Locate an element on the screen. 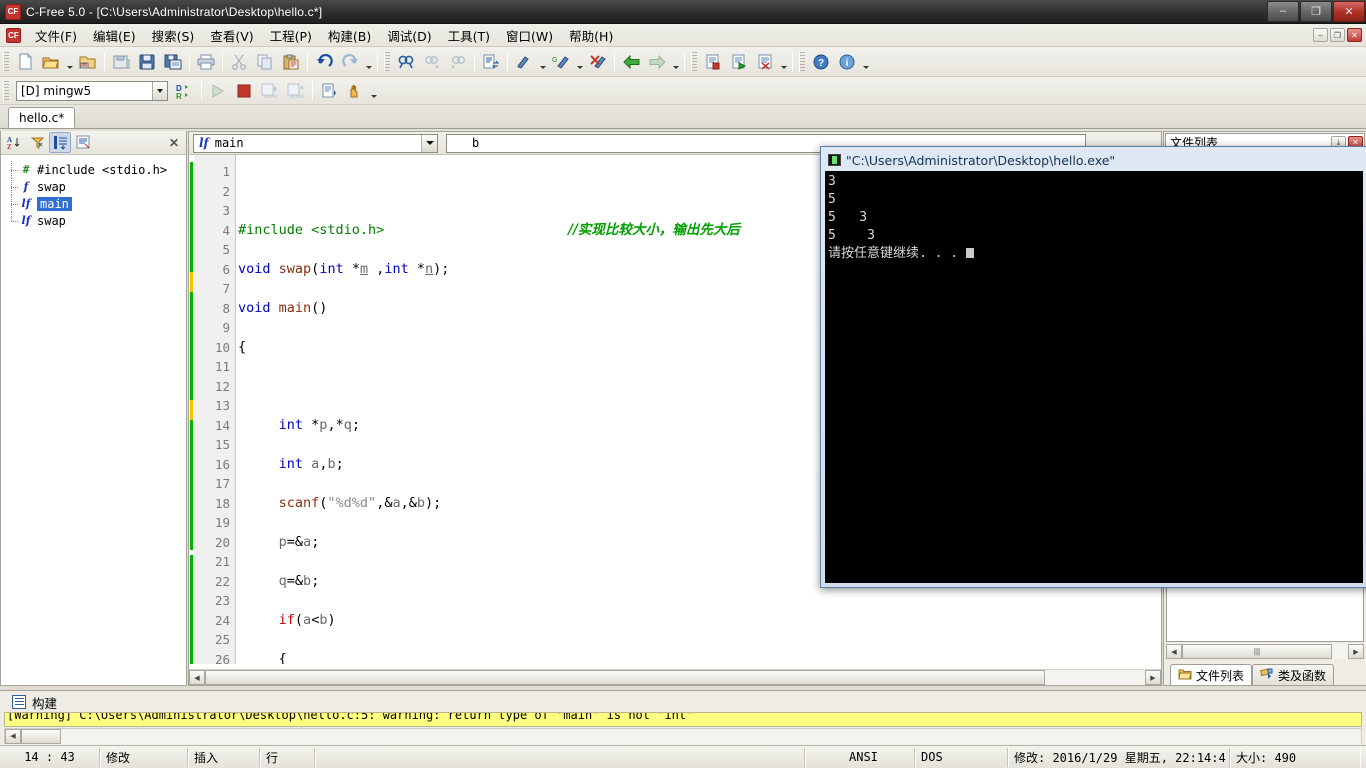  maximize-restore-button: ❐ is located at coordinates (1316, 11).